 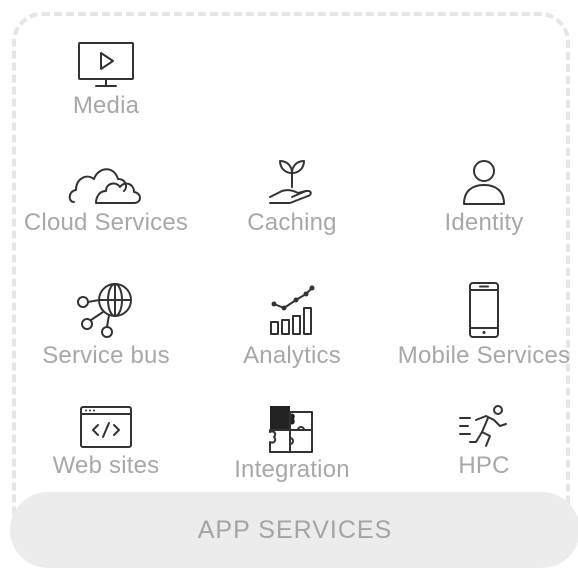 What do you see at coordinates (106, 222) in the screenshot?
I see `cloud-services-label: Cloud Services` at bounding box center [106, 222].